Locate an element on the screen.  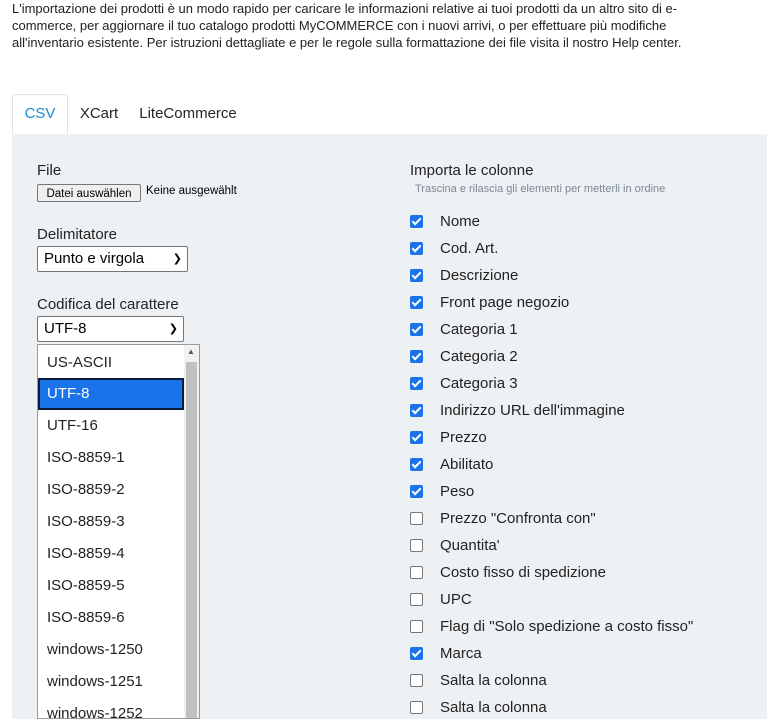
dropdown-scrollbar: ▲ is located at coordinates (191, 531).